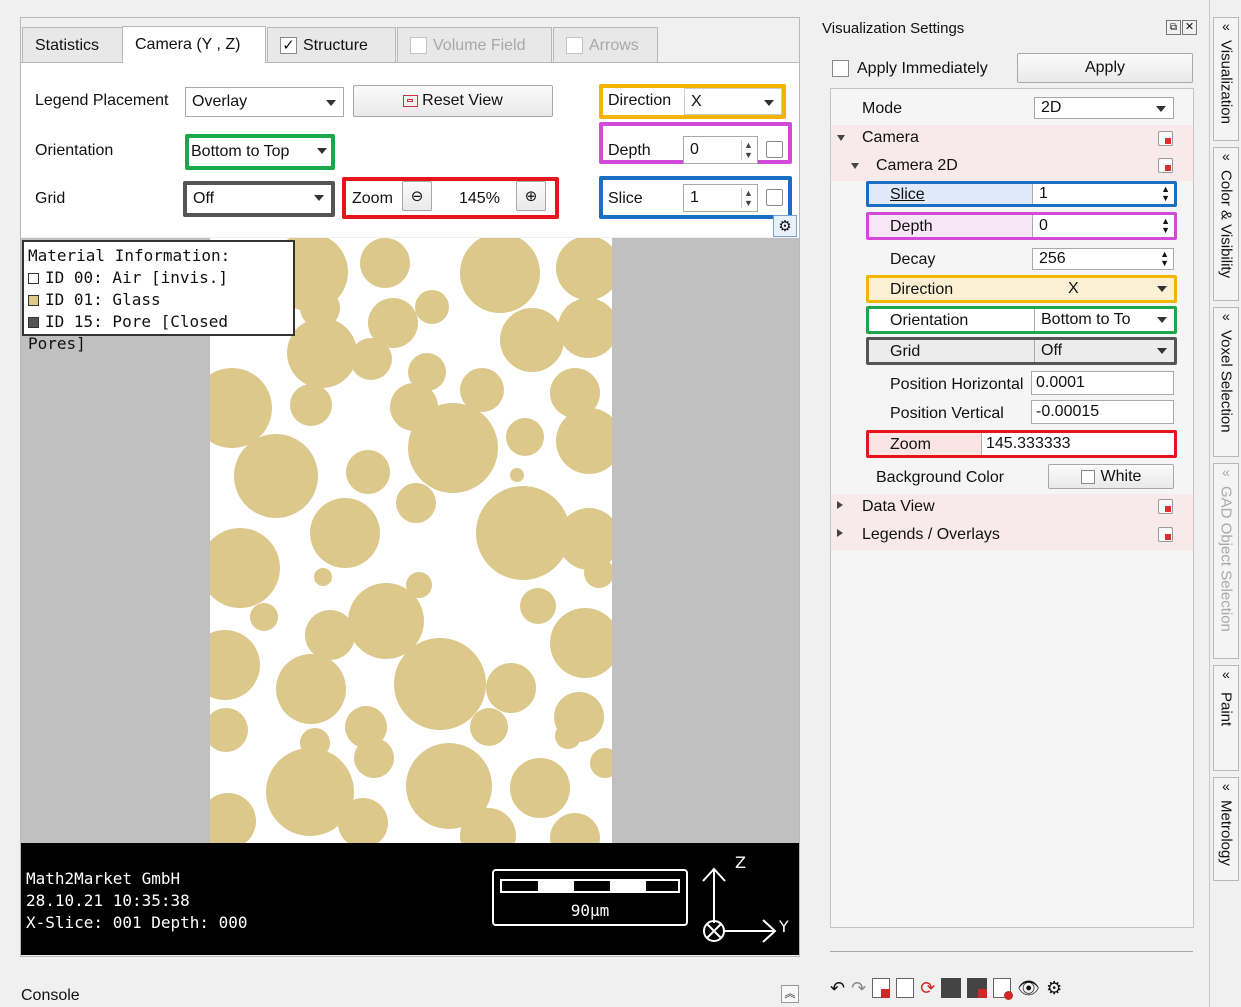 The image size is (1241, 1007). What do you see at coordinates (158, 278) in the screenshot?
I see `legend-item: ID 00: Air [invis.]` at bounding box center [158, 278].